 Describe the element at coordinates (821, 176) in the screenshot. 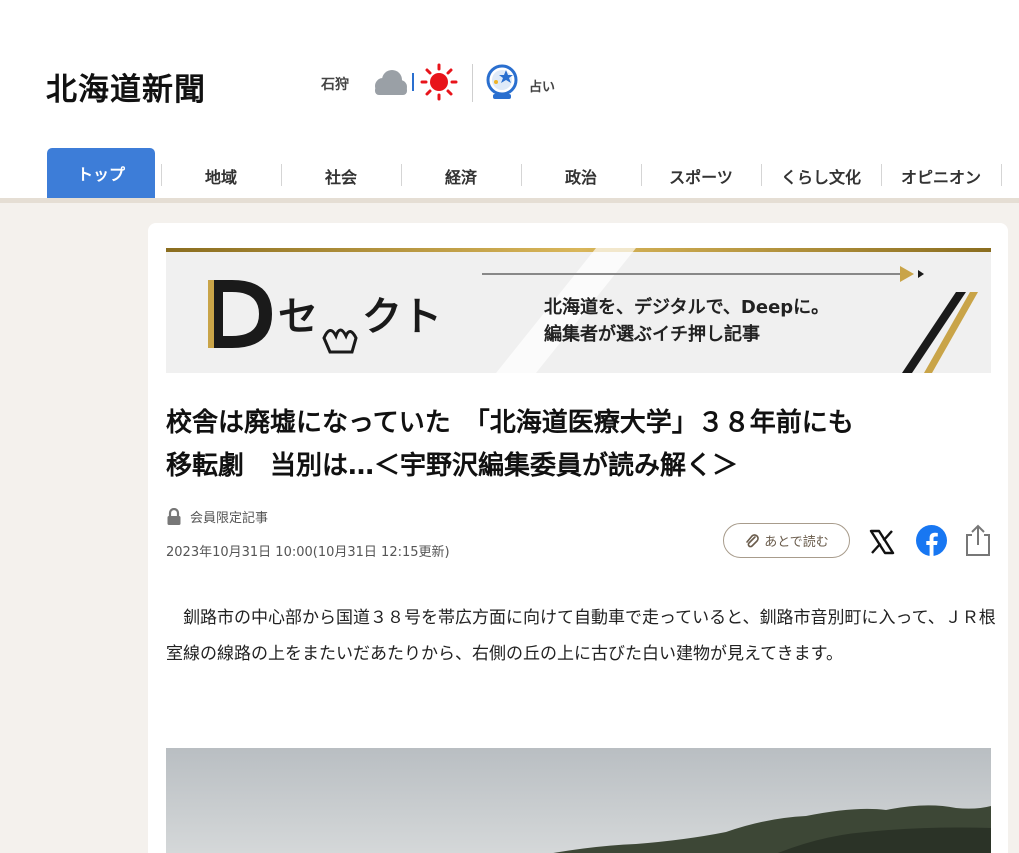

I see `tab-lifestyle: くらし文化` at that location.